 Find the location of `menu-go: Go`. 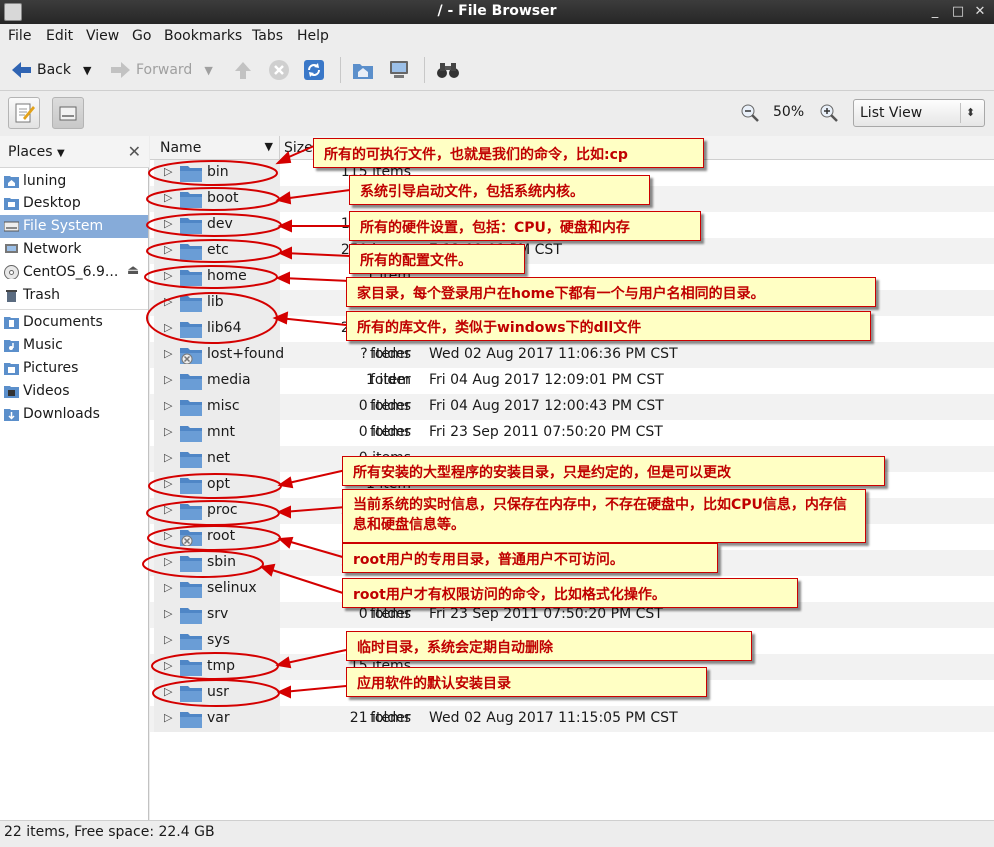

menu-go: Go is located at coordinates (141, 36).